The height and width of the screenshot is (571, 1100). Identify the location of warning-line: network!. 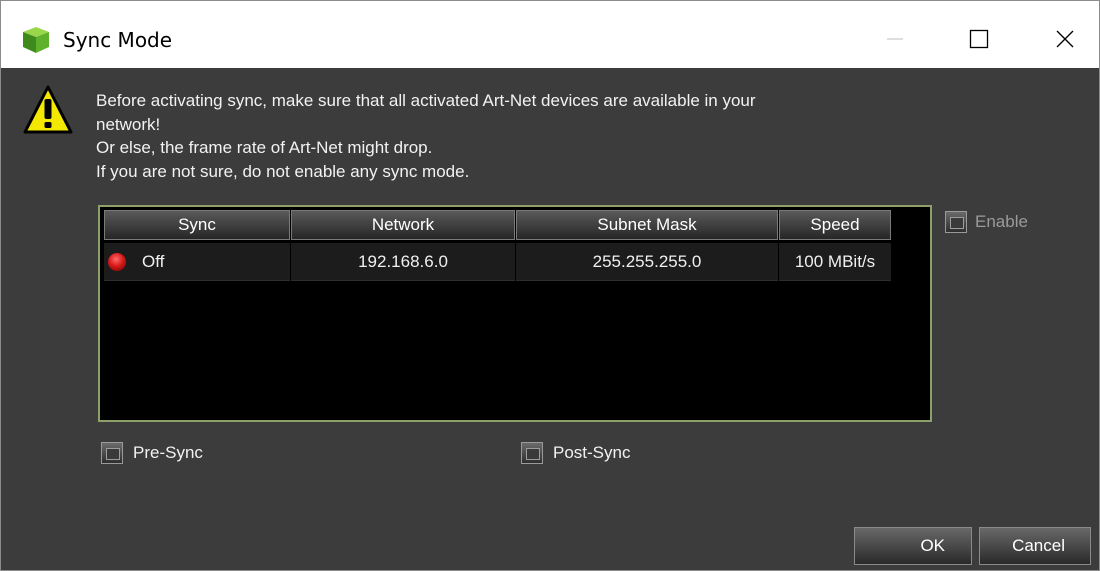
(128, 124).